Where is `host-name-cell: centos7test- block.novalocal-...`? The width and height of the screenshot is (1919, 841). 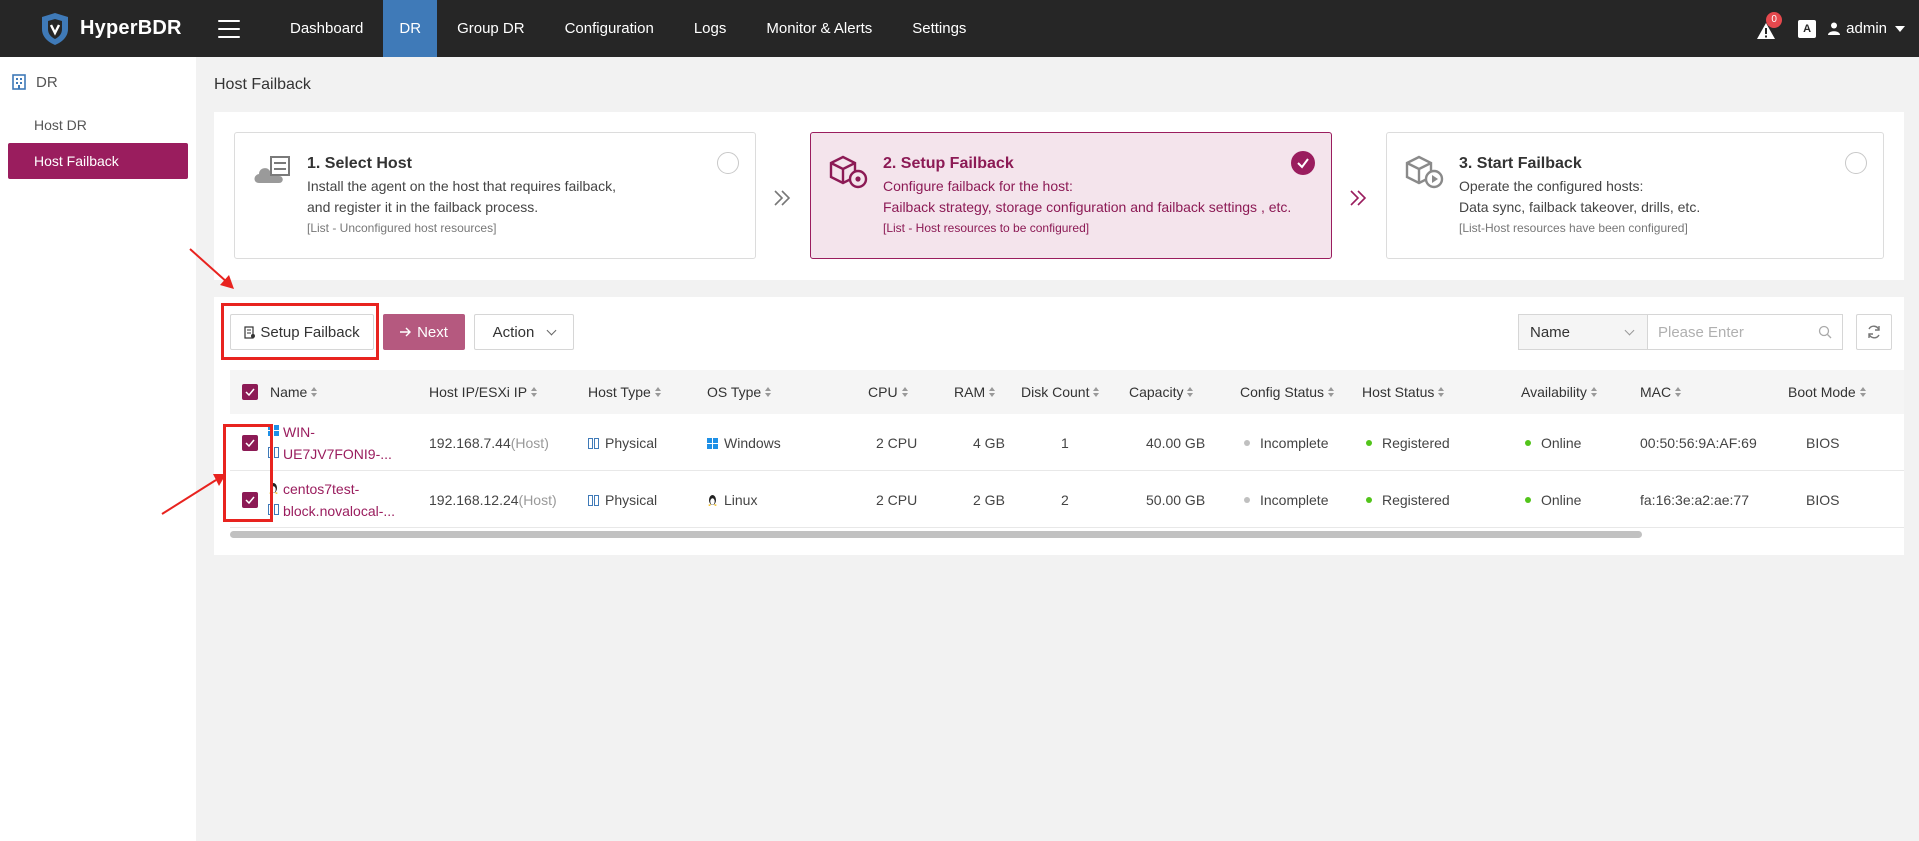 host-name-cell: centos7test- block.novalocal-... is located at coordinates (331, 500).